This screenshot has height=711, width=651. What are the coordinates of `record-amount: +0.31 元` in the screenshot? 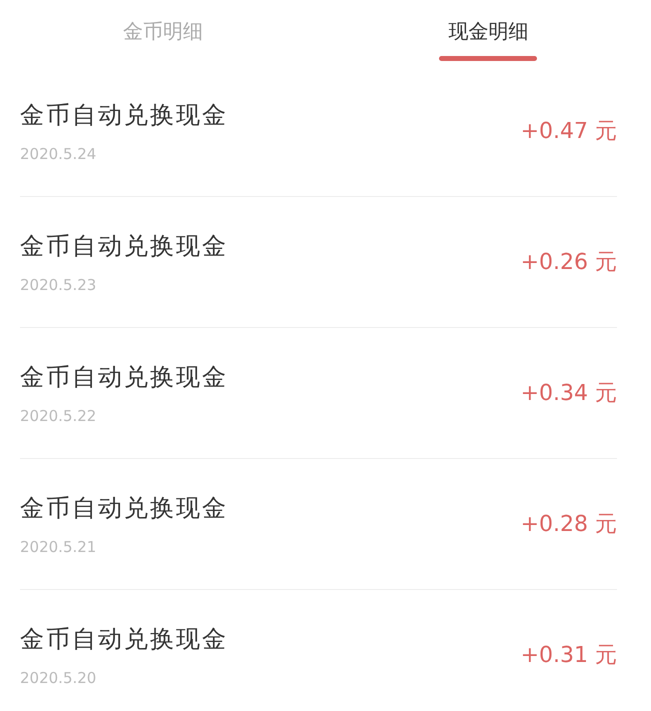 It's located at (568, 656).